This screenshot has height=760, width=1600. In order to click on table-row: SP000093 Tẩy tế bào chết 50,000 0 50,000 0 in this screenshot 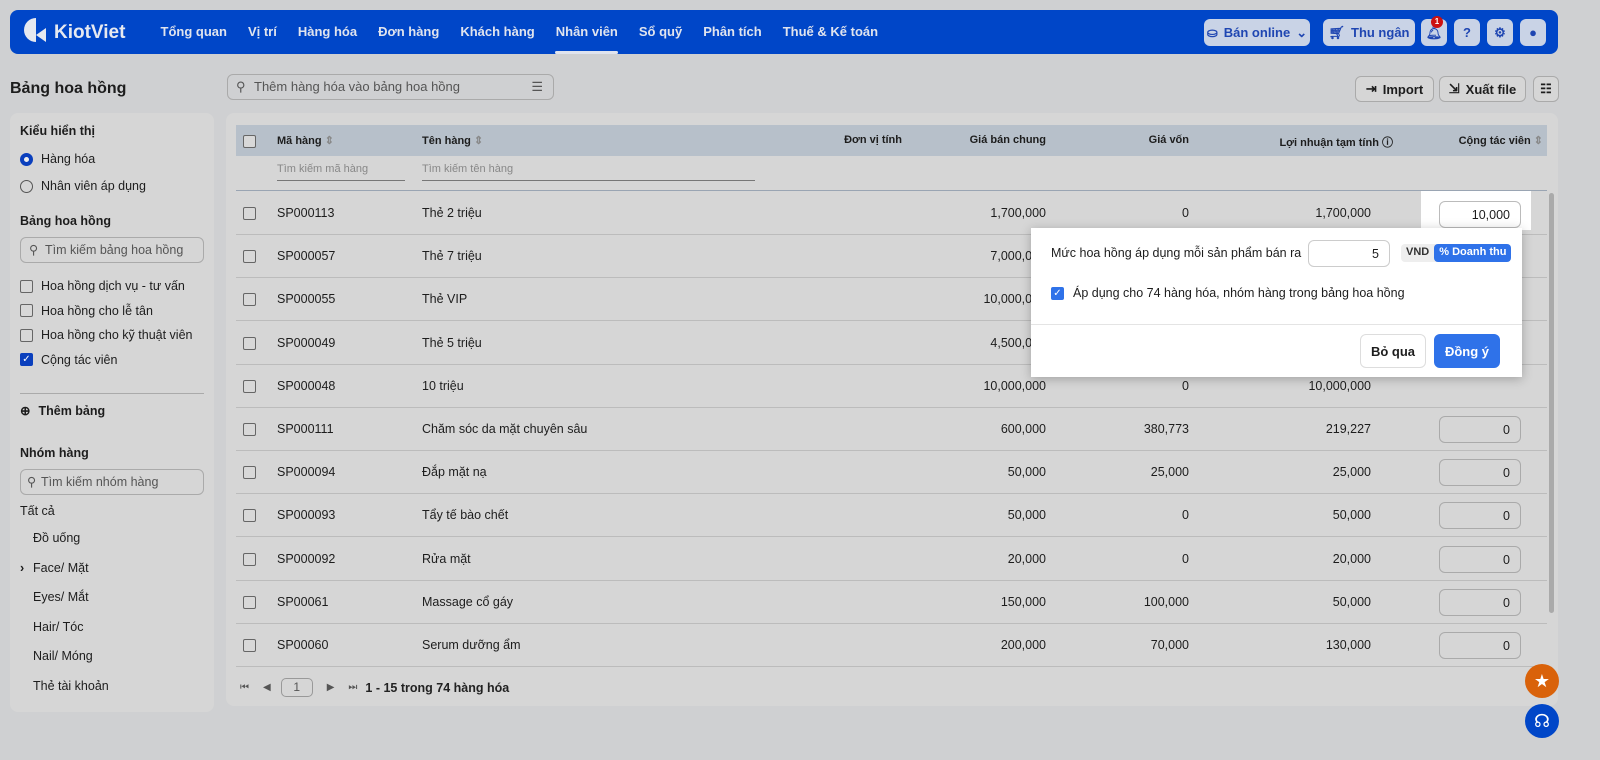, I will do `click(891, 516)`.